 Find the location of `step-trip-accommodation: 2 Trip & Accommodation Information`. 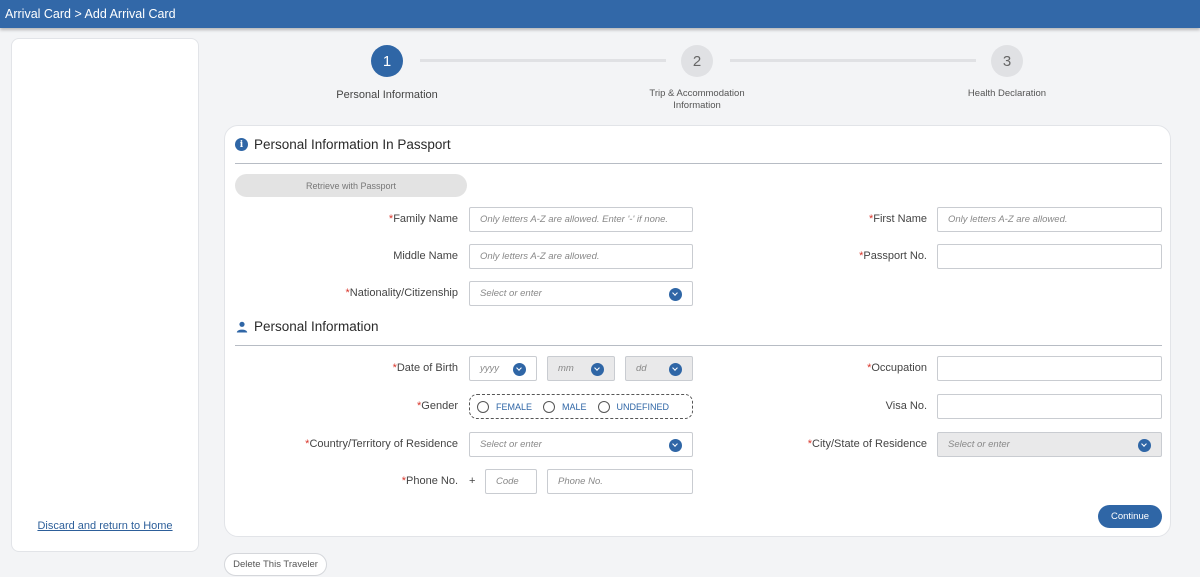

step-trip-accommodation: 2 Trip & Accommodation Information is located at coordinates (697, 78).